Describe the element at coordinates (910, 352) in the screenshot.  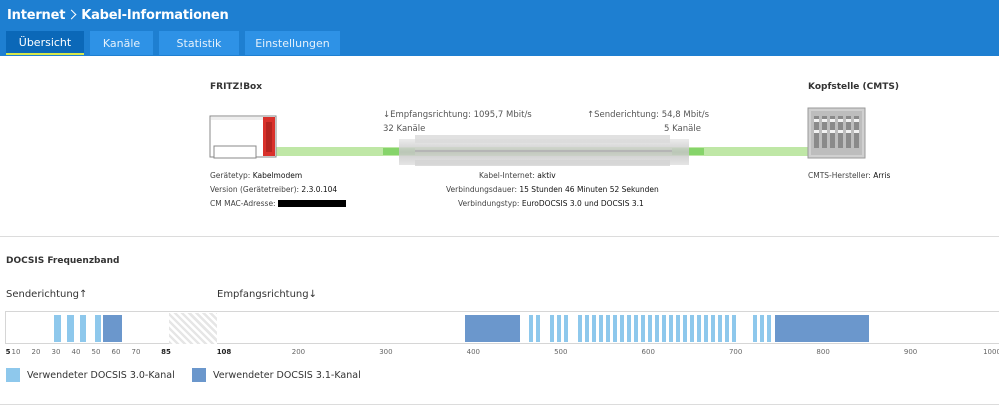
I see `frequency-tick-label: 900` at that location.